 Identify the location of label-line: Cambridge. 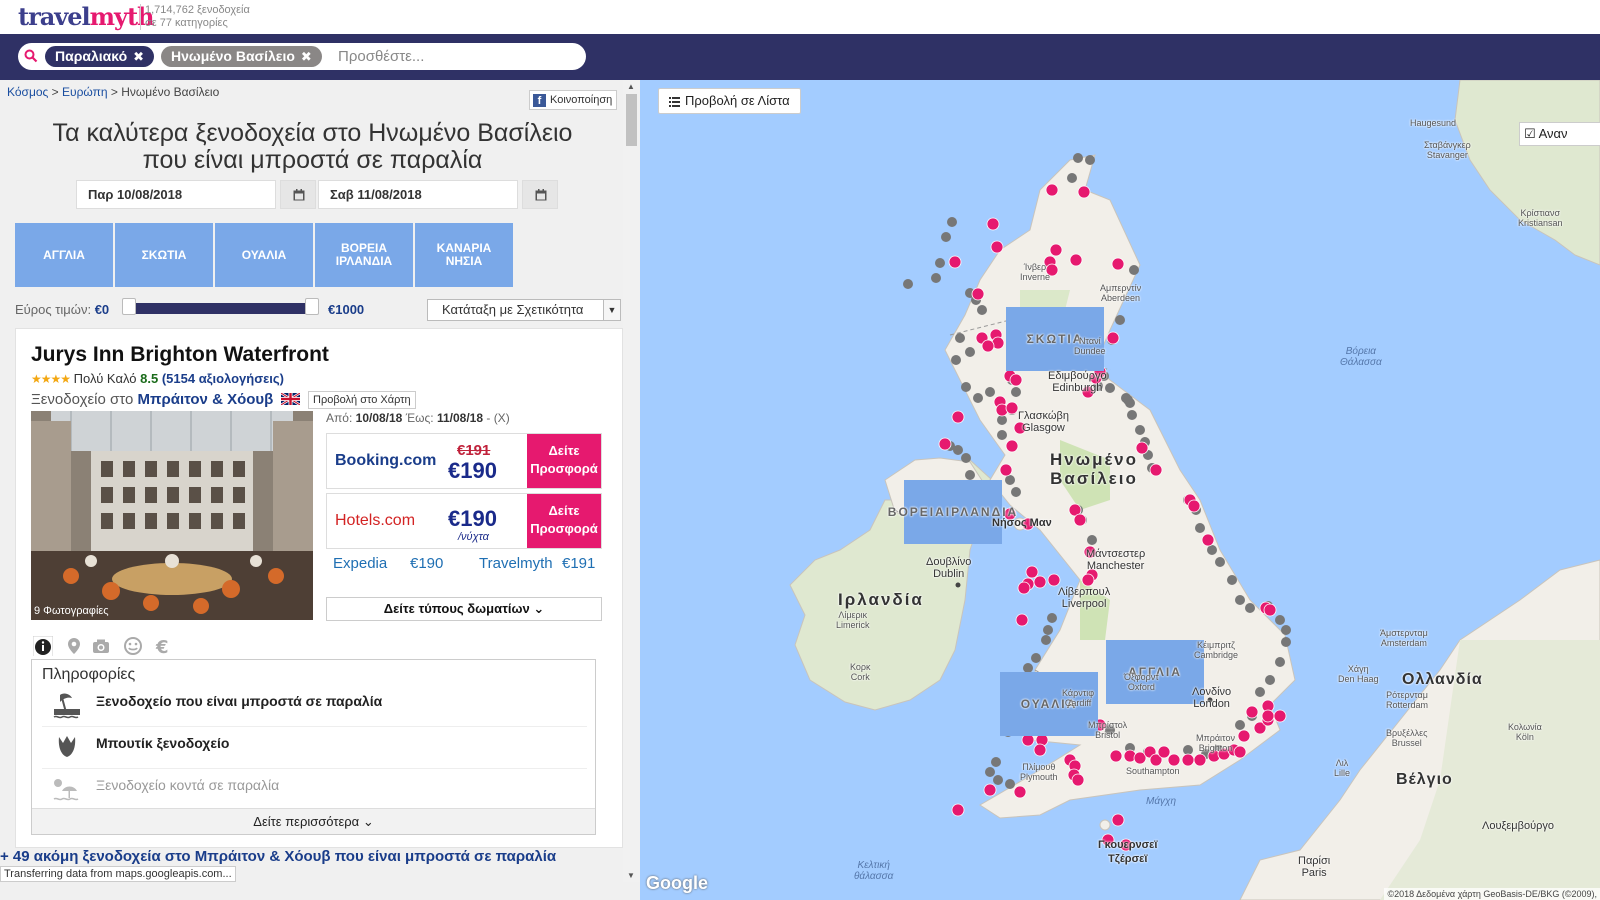
(1216, 655).